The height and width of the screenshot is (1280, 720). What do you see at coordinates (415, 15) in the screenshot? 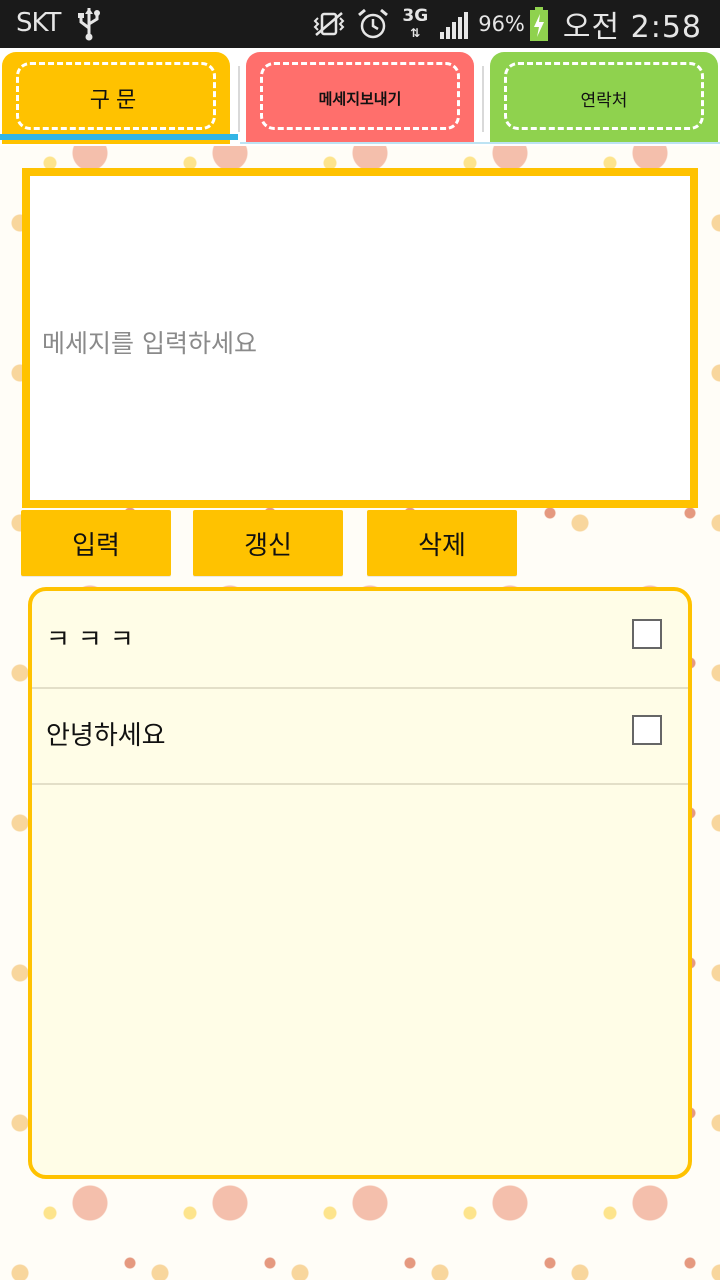
I see `network-type-label: 3G` at bounding box center [415, 15].